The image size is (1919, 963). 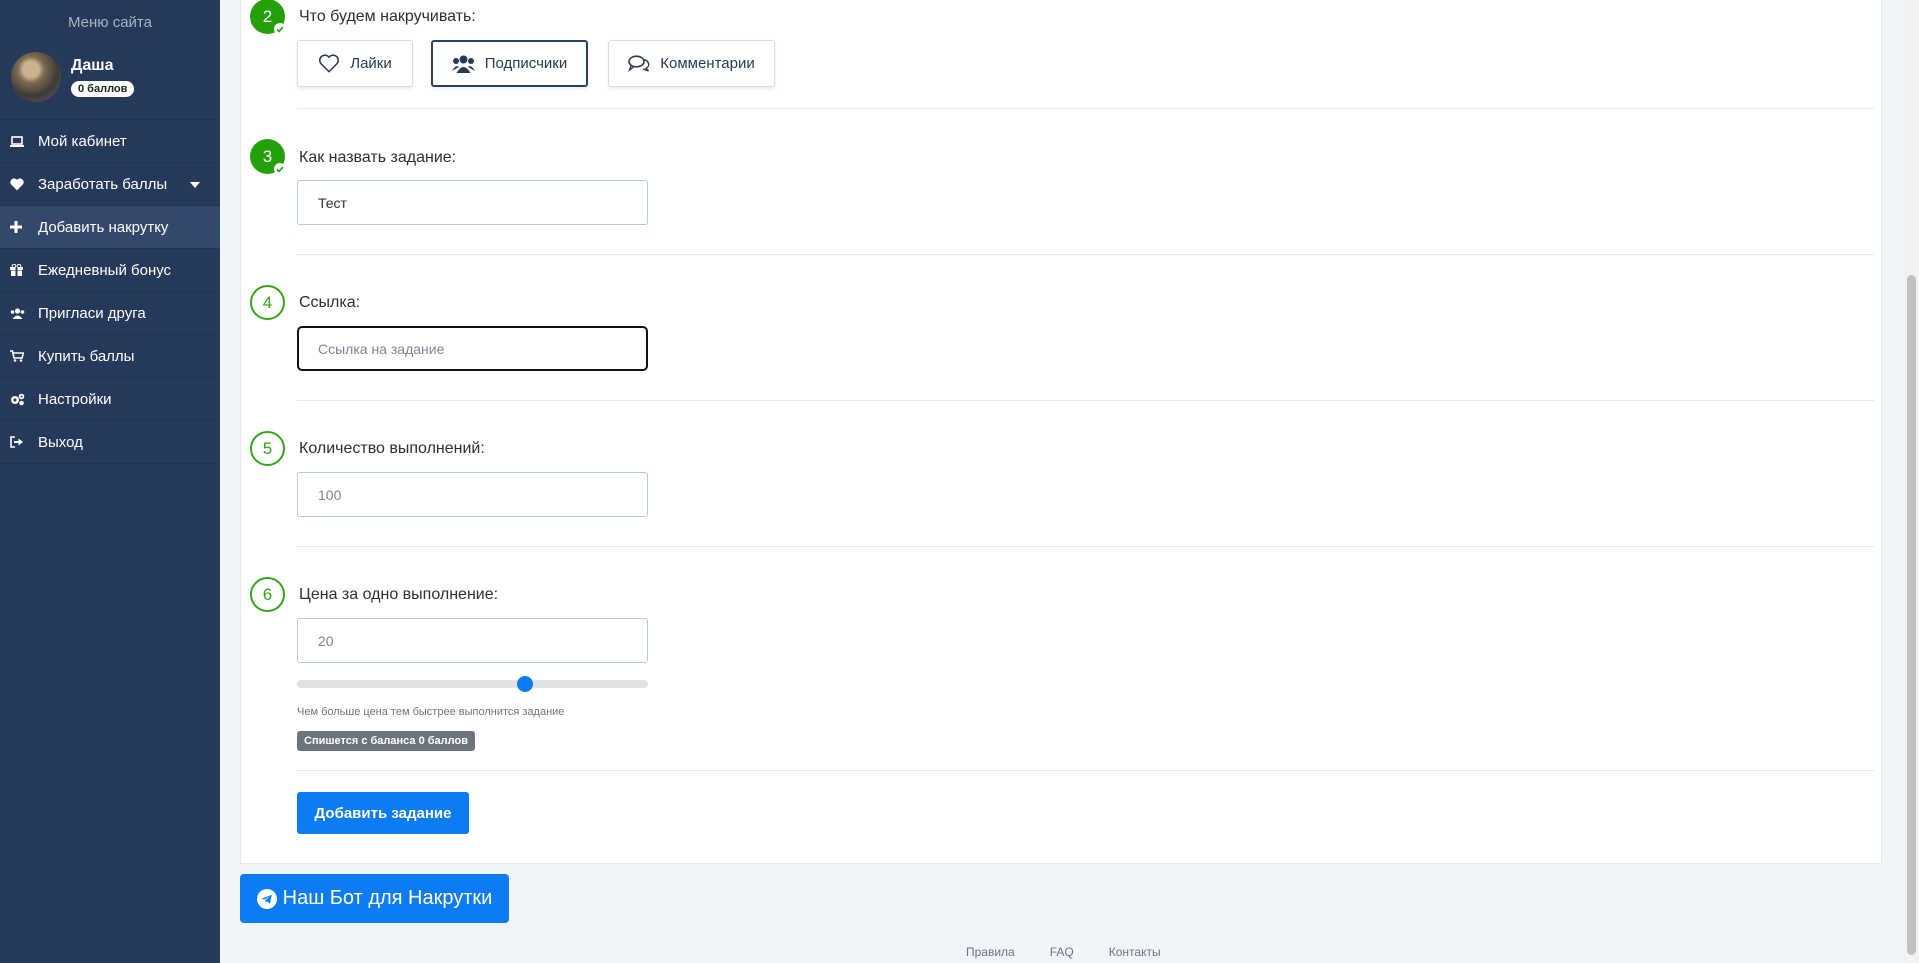 What do you see at coordinates (24, 356) in the screenshot?
I see `cart-icon` at bounding box center [24, 356].